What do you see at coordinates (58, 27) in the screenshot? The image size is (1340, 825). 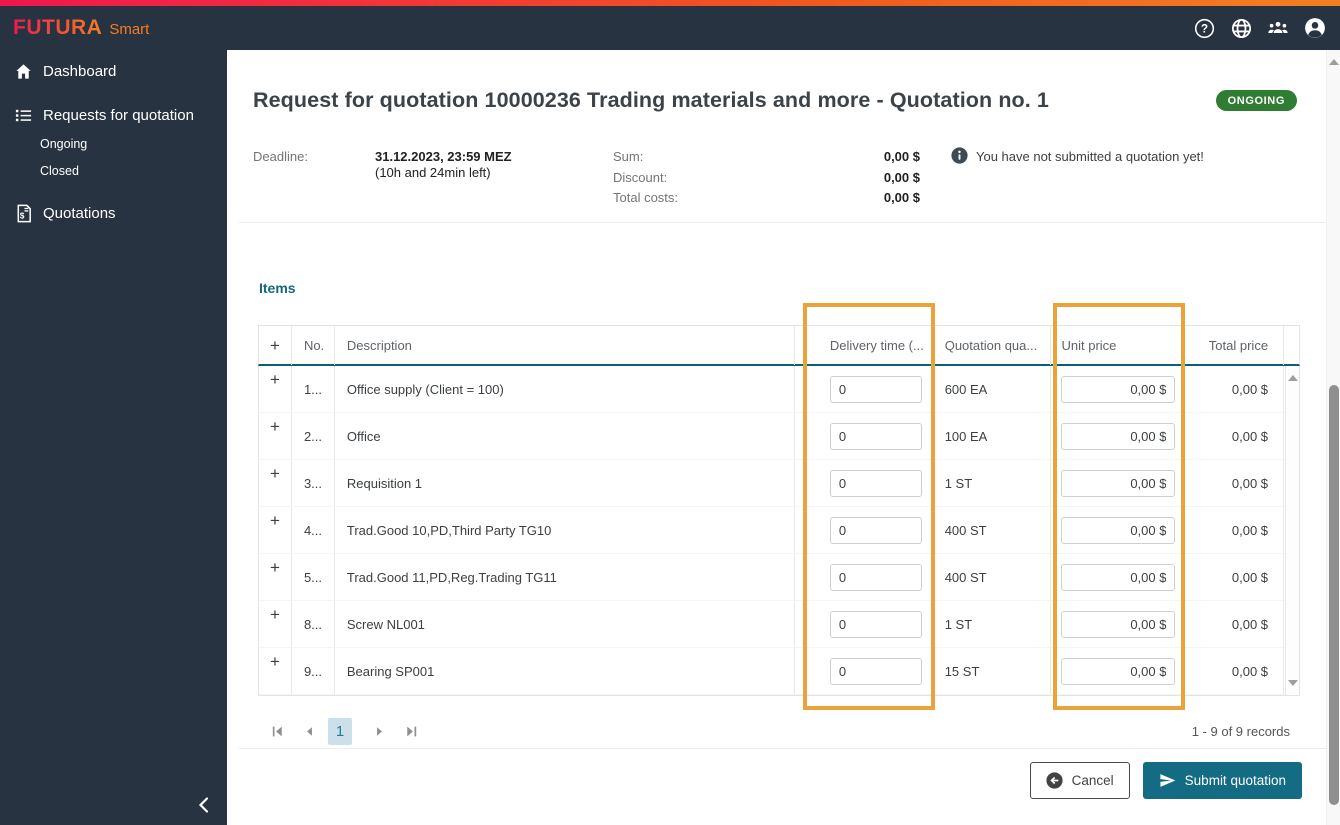 I see `logo-primary: FUTURA` at bounding box center [58, 27].